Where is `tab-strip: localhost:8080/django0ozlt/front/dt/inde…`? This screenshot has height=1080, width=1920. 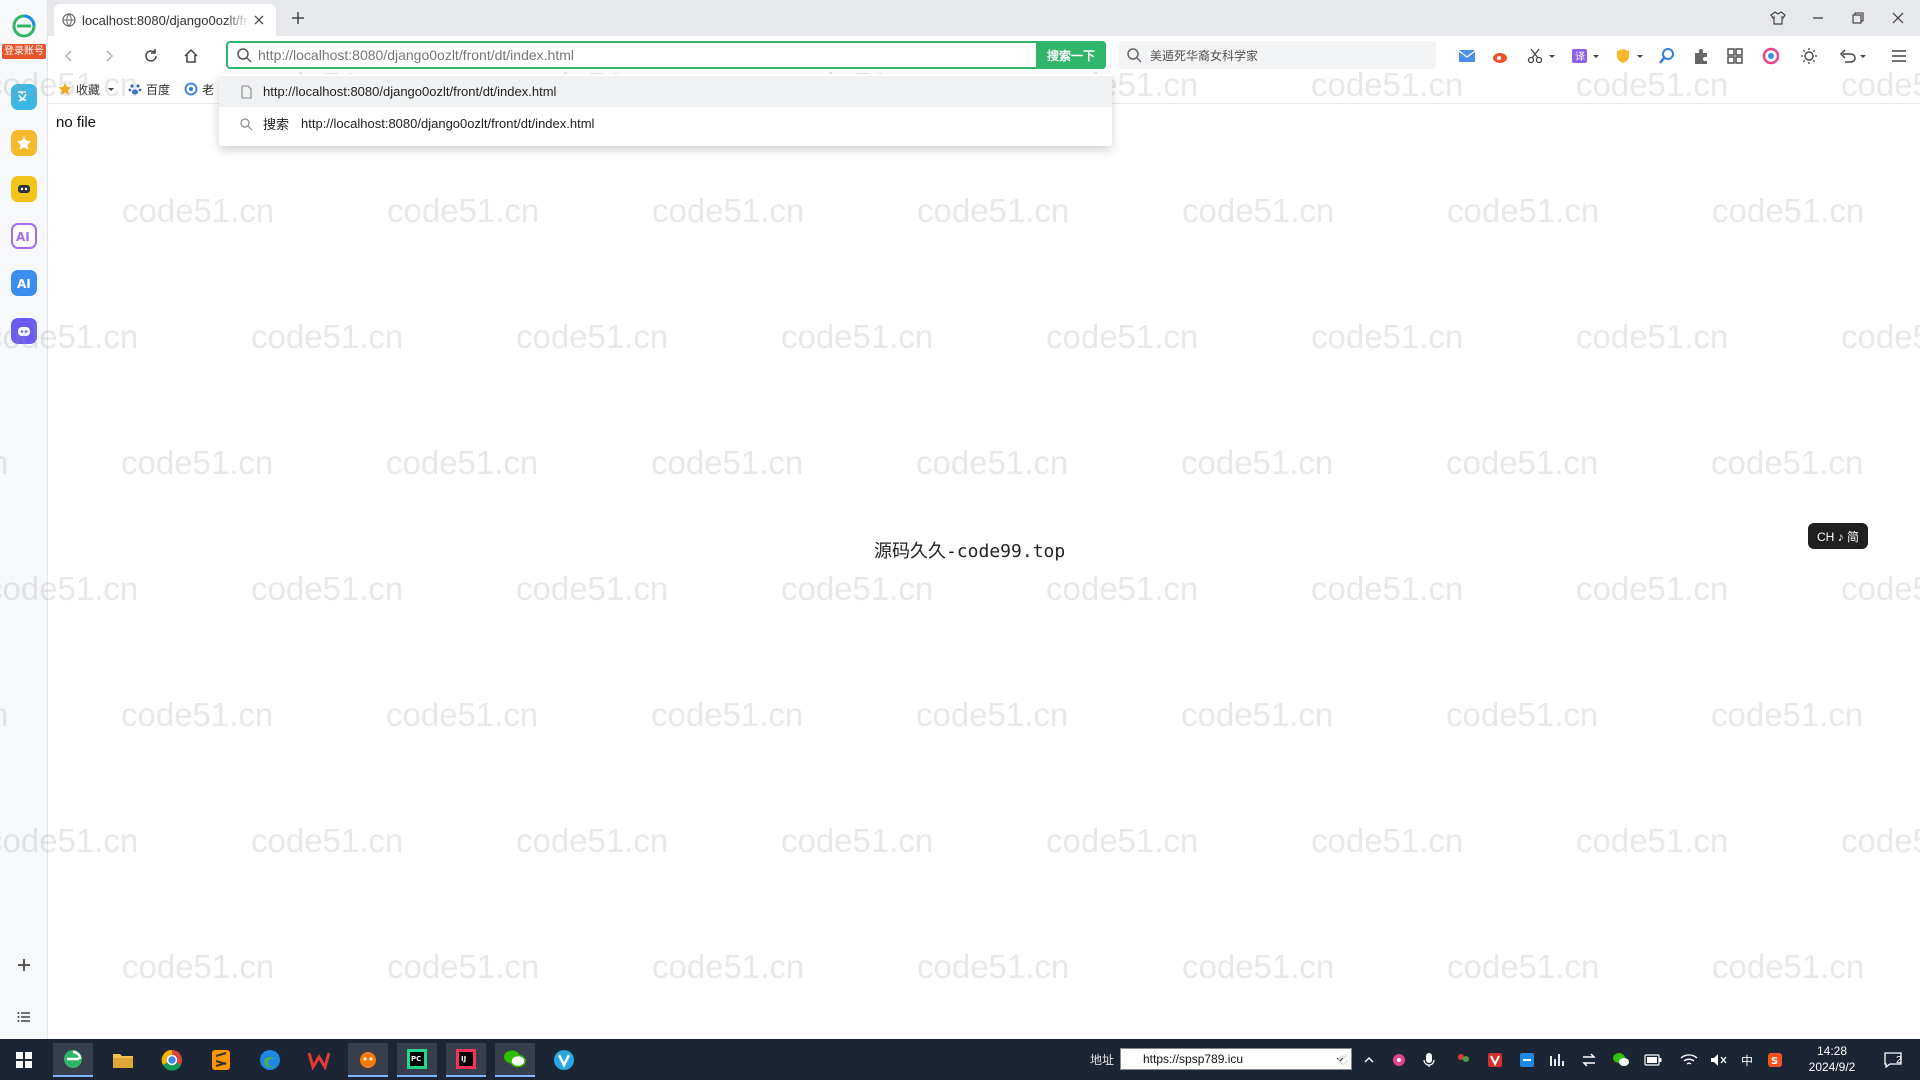 tab-strip: localhost:8080/django0ozlt/front/dt/inde… is located at coordinates (984, 18).